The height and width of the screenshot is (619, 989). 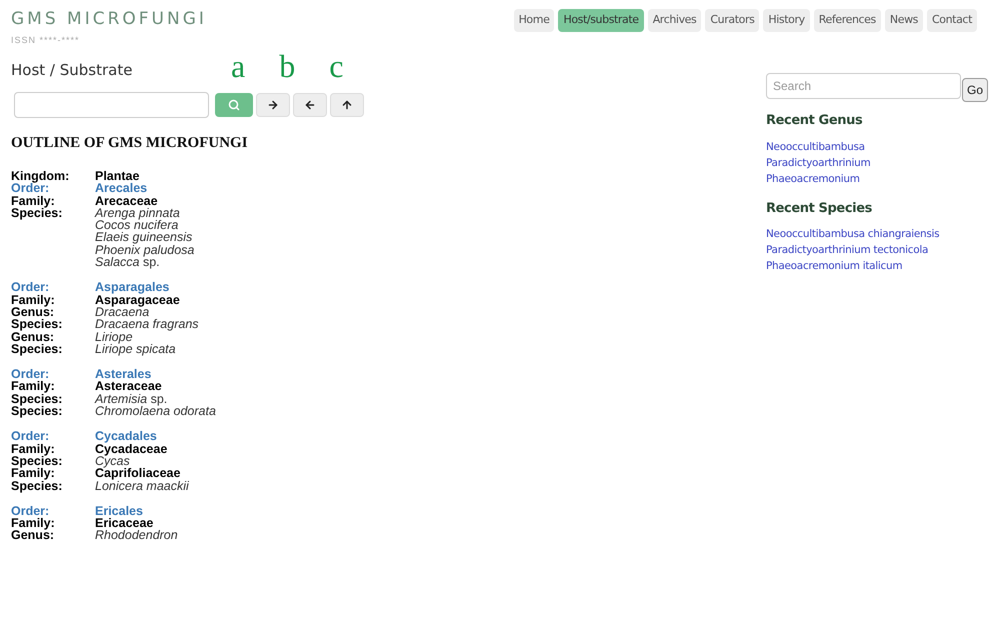 I want to click on search-field, so click(x=111, y=105).